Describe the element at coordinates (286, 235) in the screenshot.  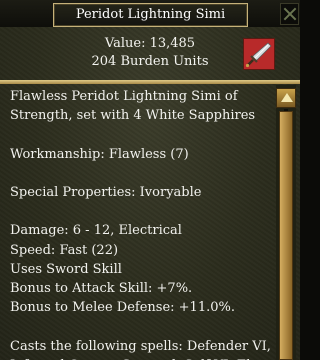
I see `scroll-thumb` at that location.